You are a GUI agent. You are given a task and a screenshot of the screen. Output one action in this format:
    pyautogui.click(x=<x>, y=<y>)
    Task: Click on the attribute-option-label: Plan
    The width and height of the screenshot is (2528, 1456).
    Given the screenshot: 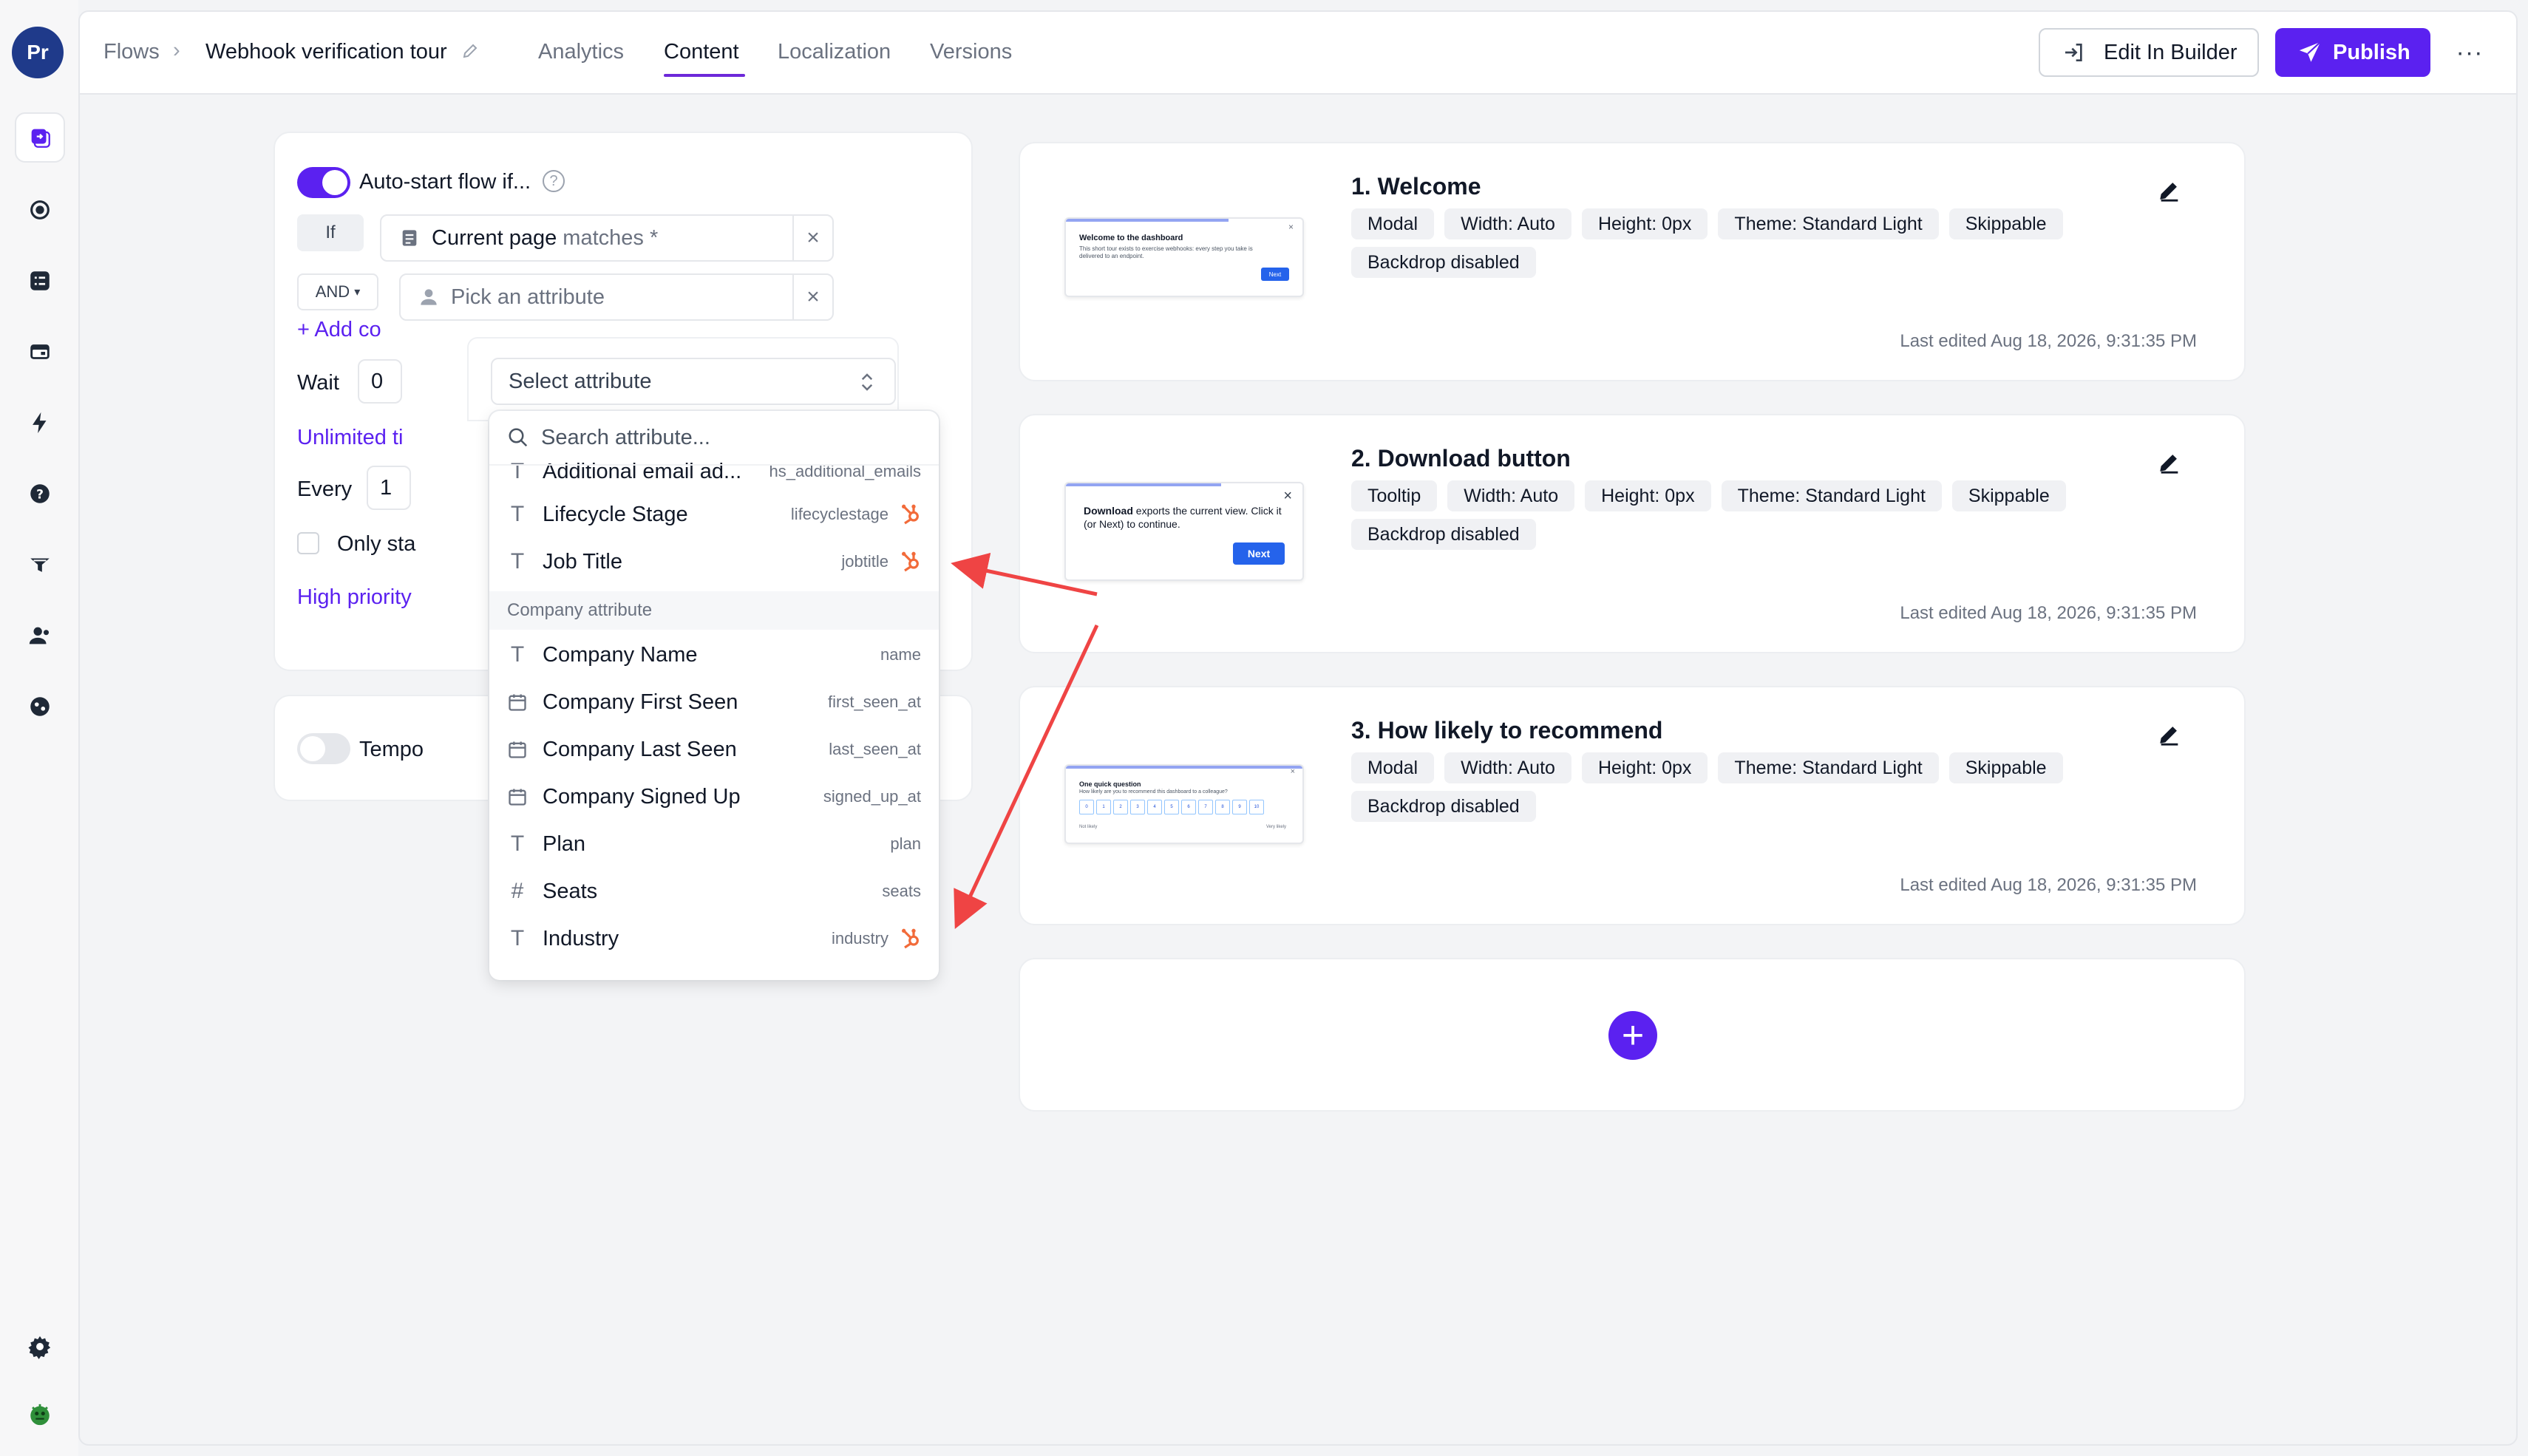 What is the action you would take?
    pyautogui.click(x=564, y=843)
    